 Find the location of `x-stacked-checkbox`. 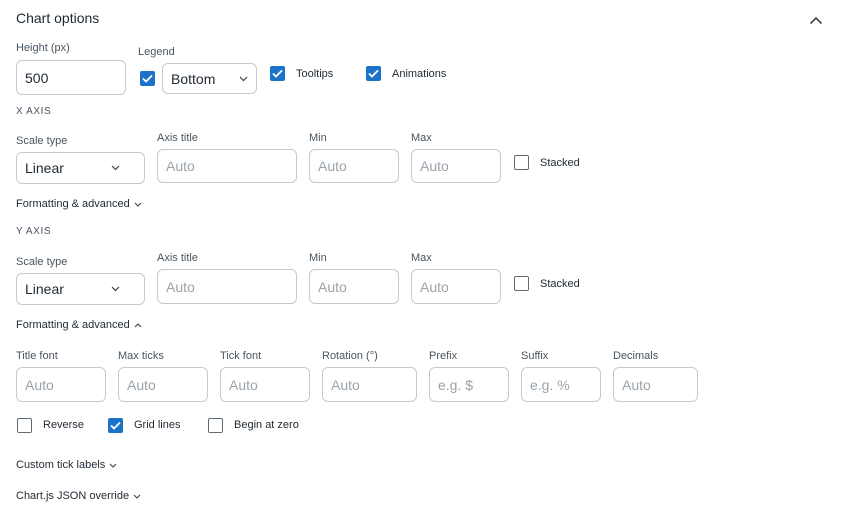

x-stacked-checkbox is located at coordinates (521, 162).